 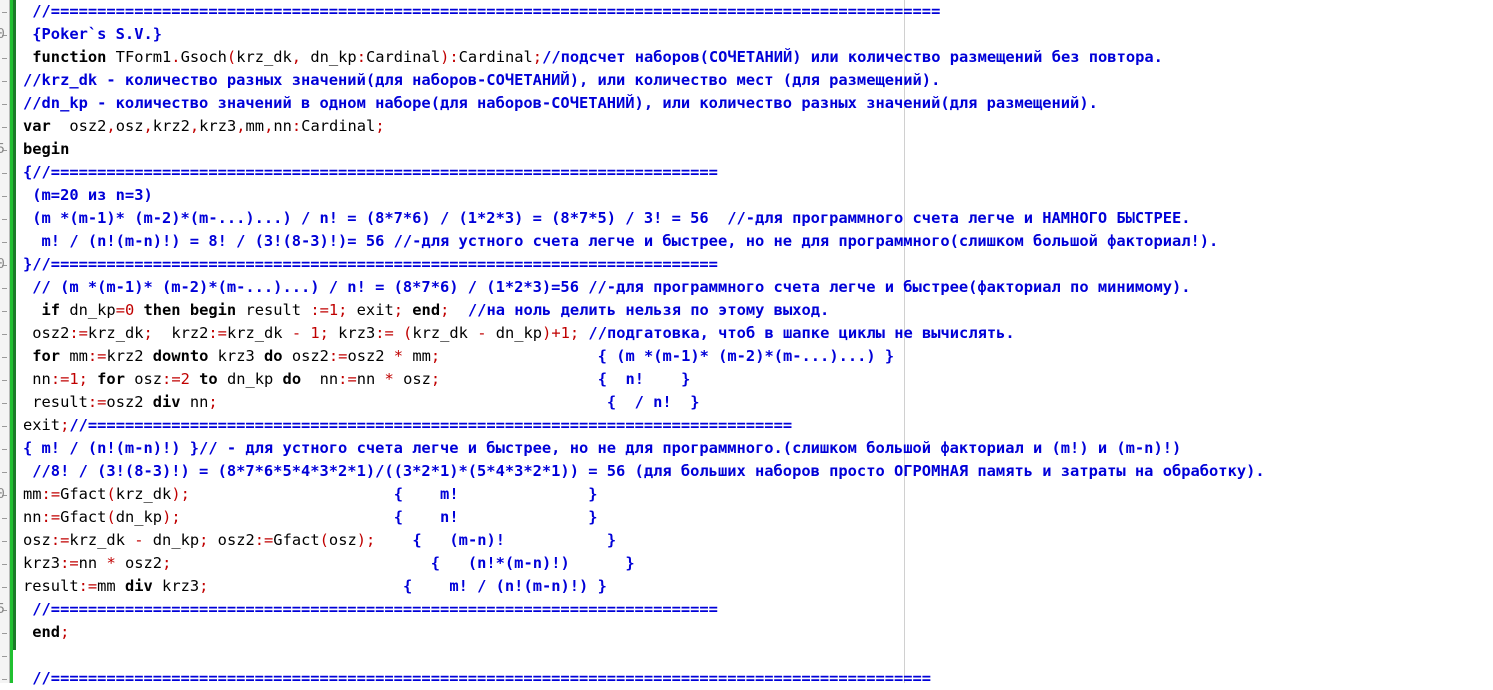 I want to click on code-token: if, so click(x=42, y=310).